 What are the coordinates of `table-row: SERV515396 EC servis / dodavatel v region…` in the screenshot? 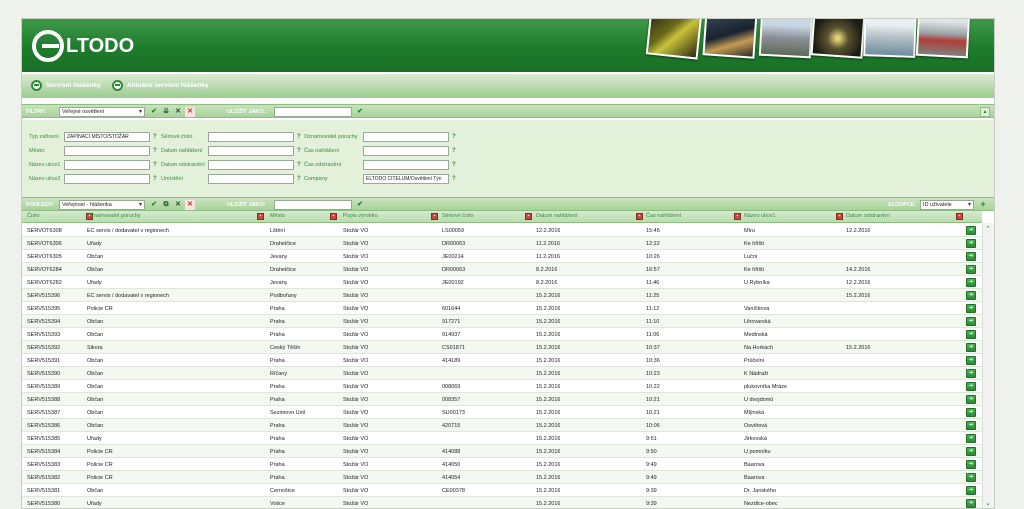 It's located at (502, 295).